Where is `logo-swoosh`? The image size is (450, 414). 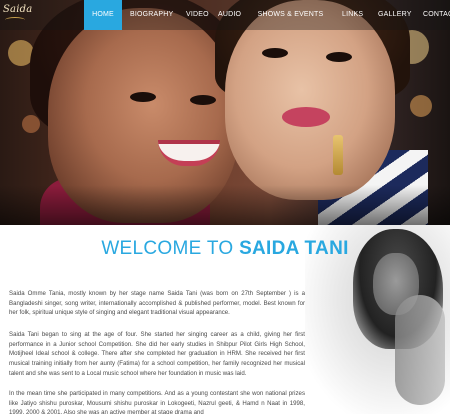
logo-swoosh is located at coordinates (15, 20).